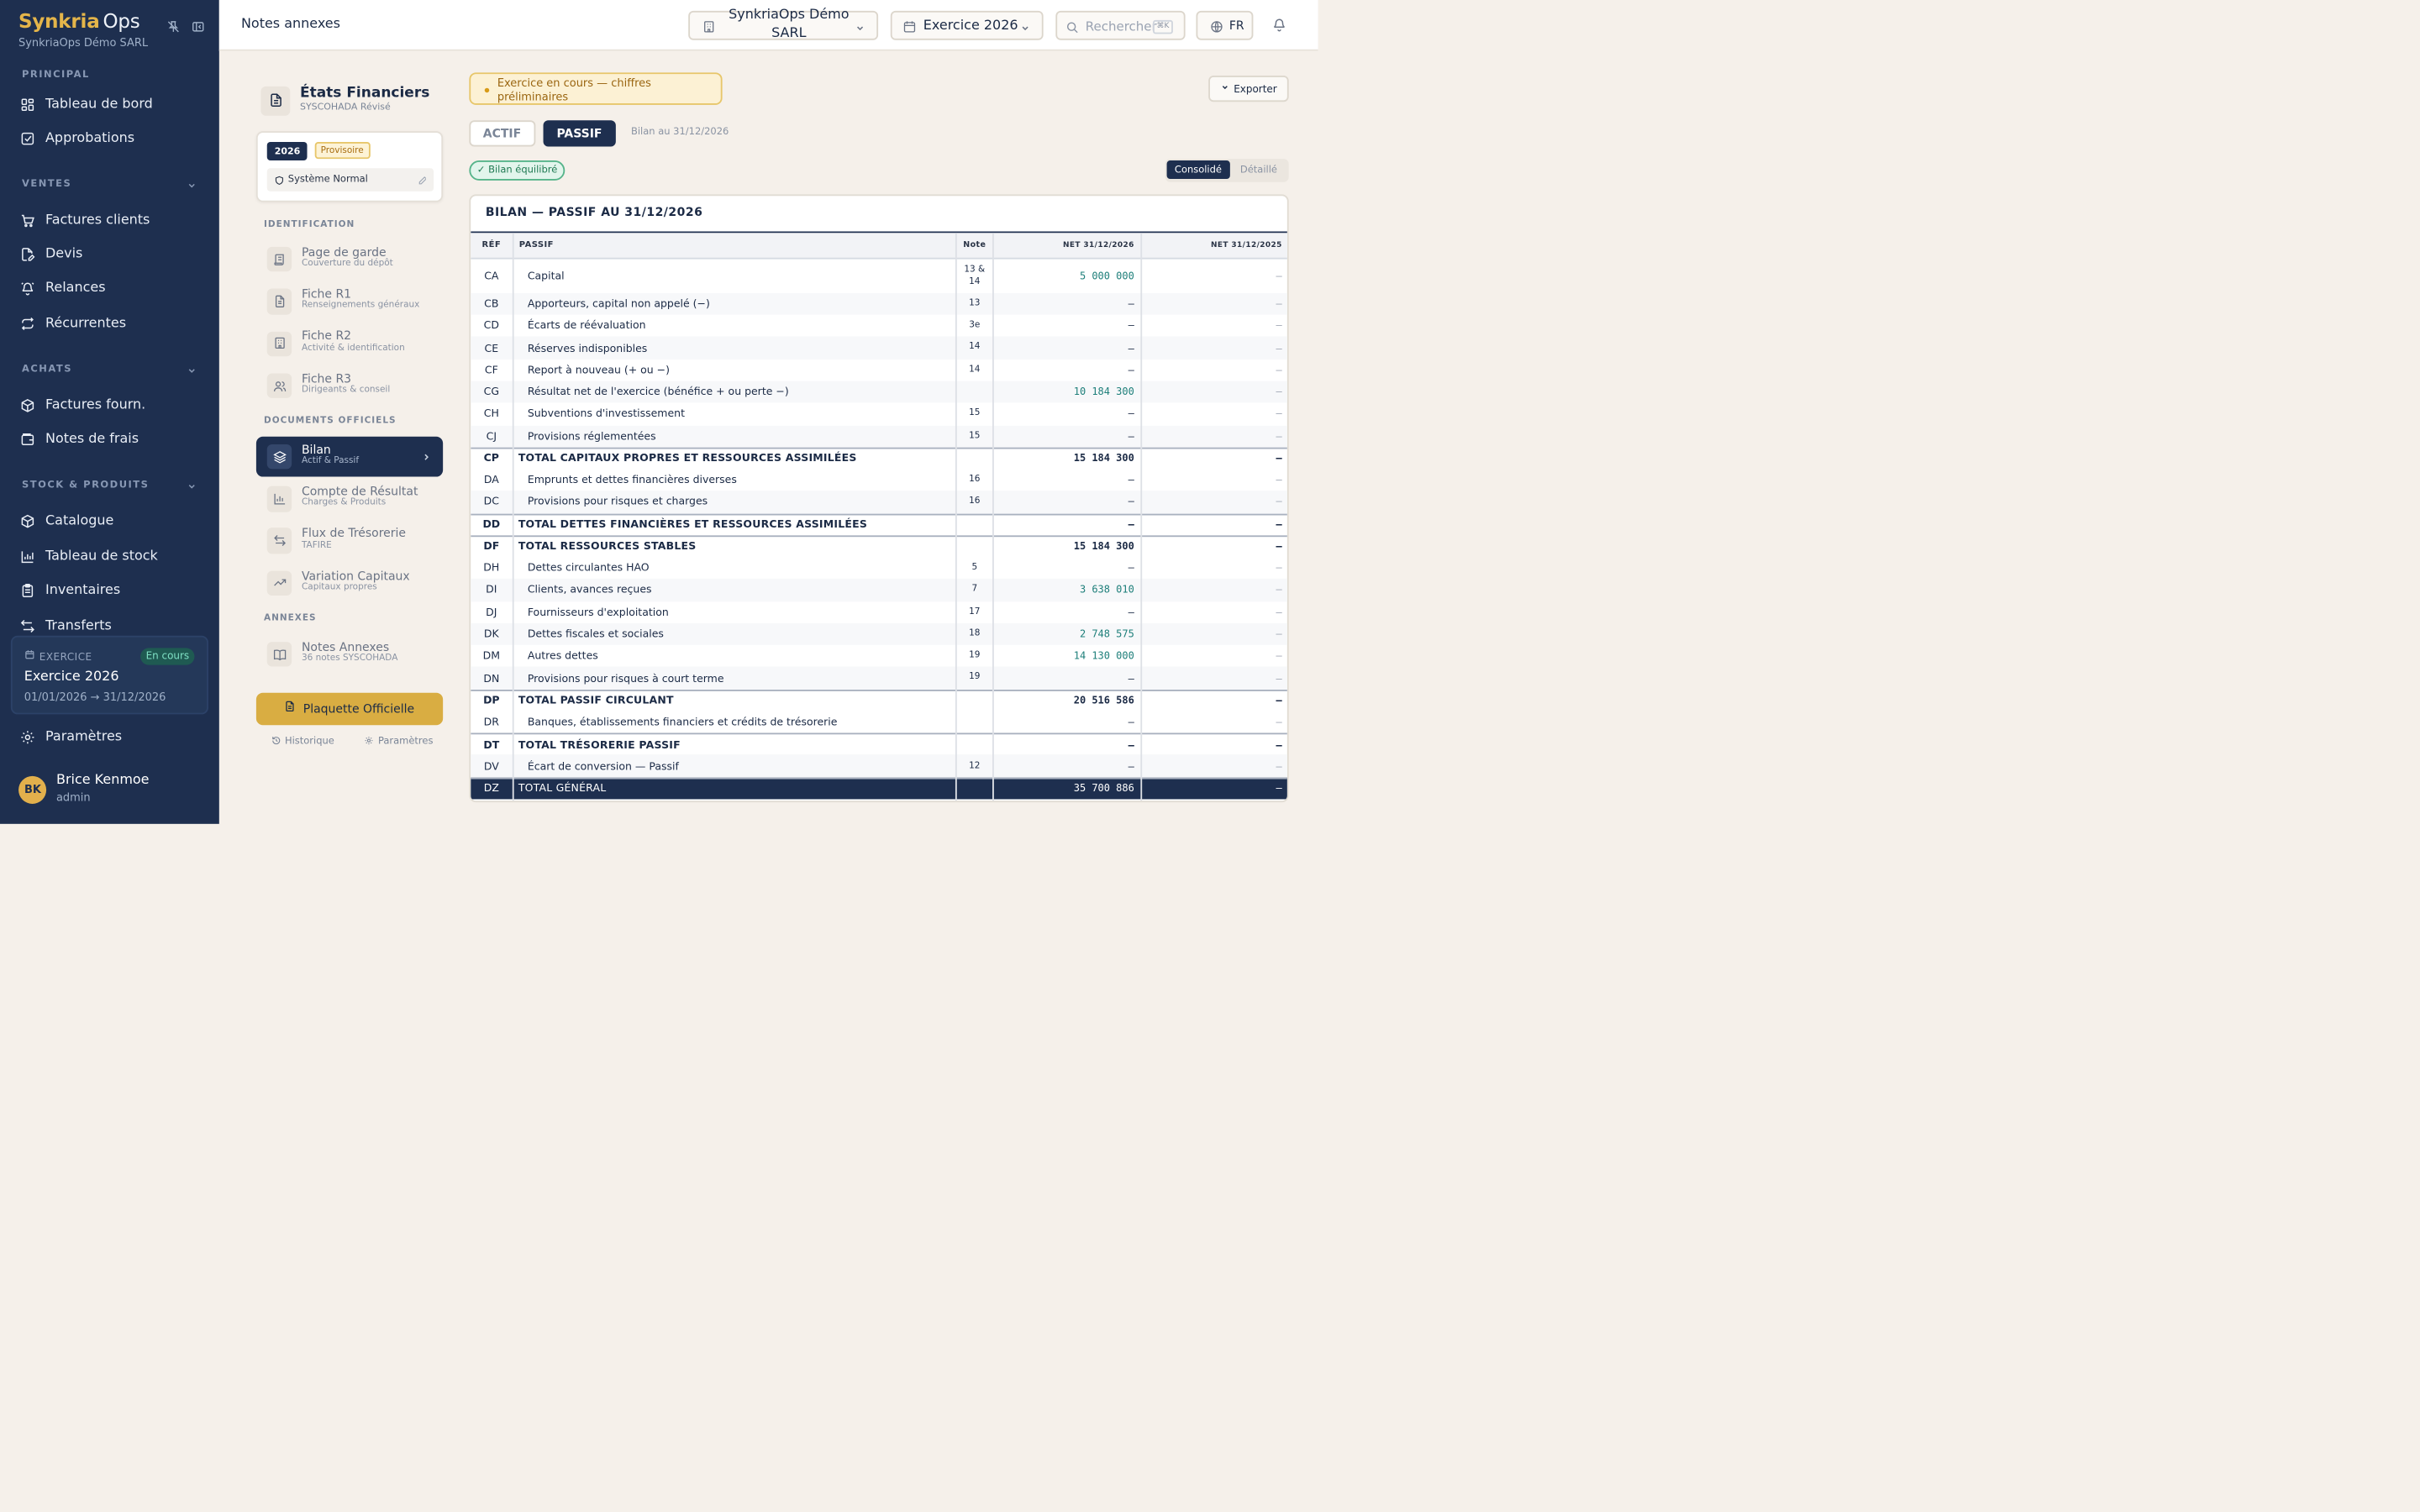 The image size is (2420, 1512). Describe the element at coordinates (173, 27) in the screenshot. I see `pin-off-icon` at that location.